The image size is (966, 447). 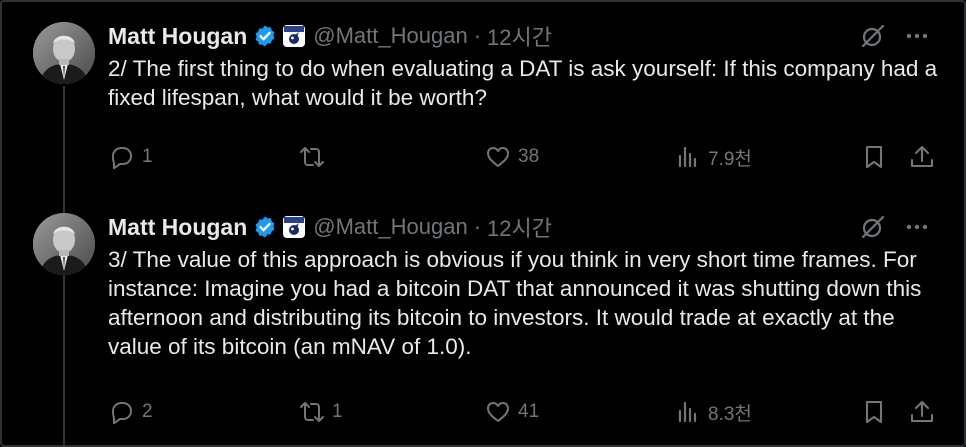 I want to click on views-button: 7.9천, so click(x=713, y=157).